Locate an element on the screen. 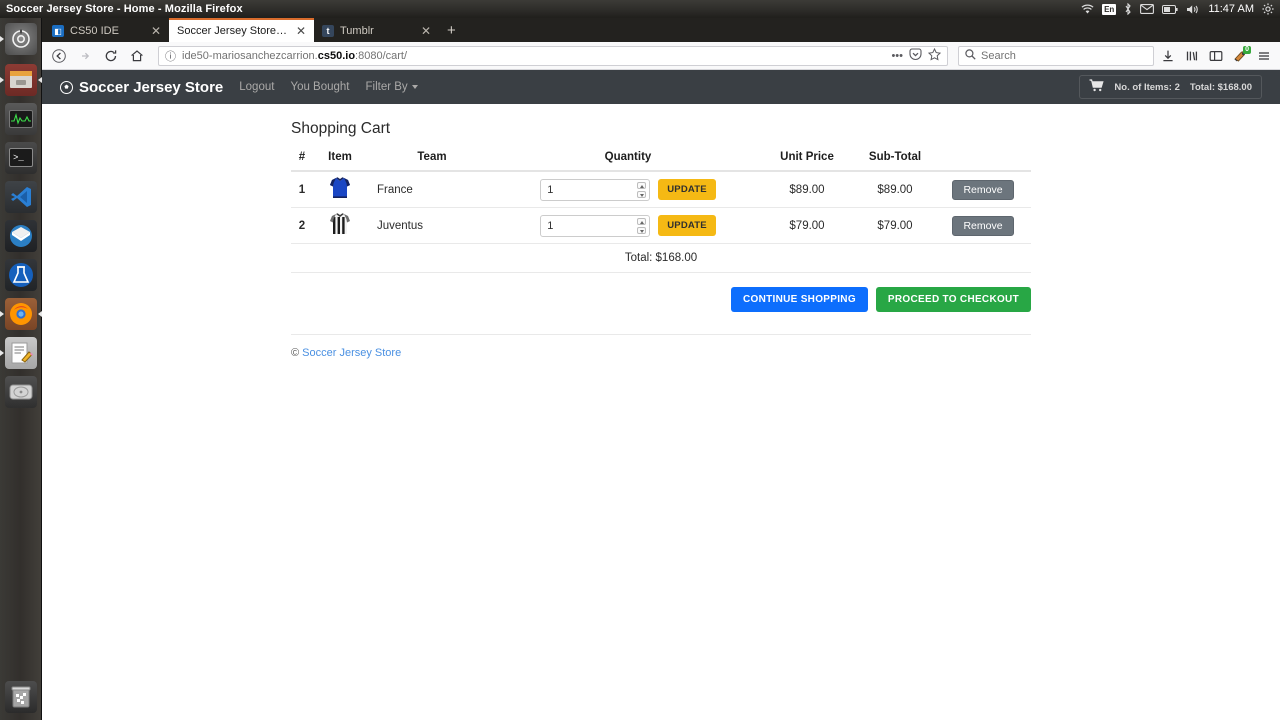 Image resolution: width=1280 pixels, height=720 pixels. pocket-icon is located at coordinates (915, 55).